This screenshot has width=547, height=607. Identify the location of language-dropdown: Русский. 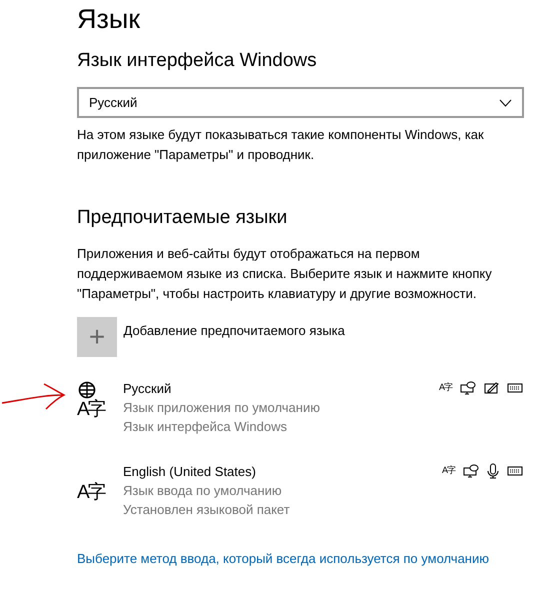
(300, 102).